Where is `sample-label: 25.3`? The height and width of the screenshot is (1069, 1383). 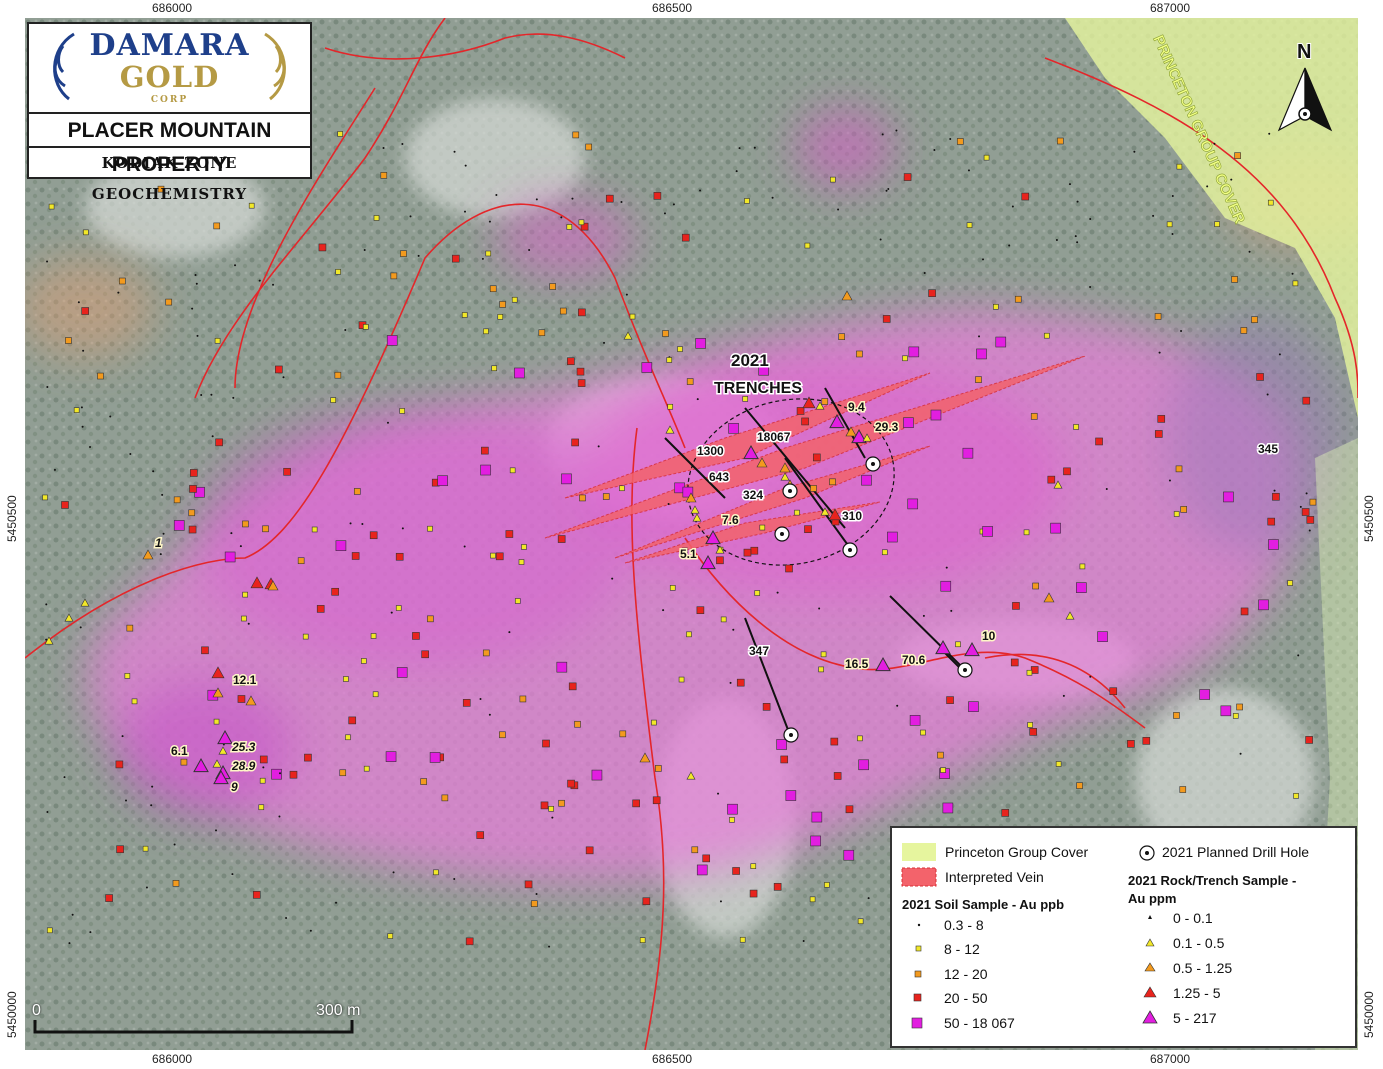
sample-label: 25.3 is located at coordinates (243, 747).